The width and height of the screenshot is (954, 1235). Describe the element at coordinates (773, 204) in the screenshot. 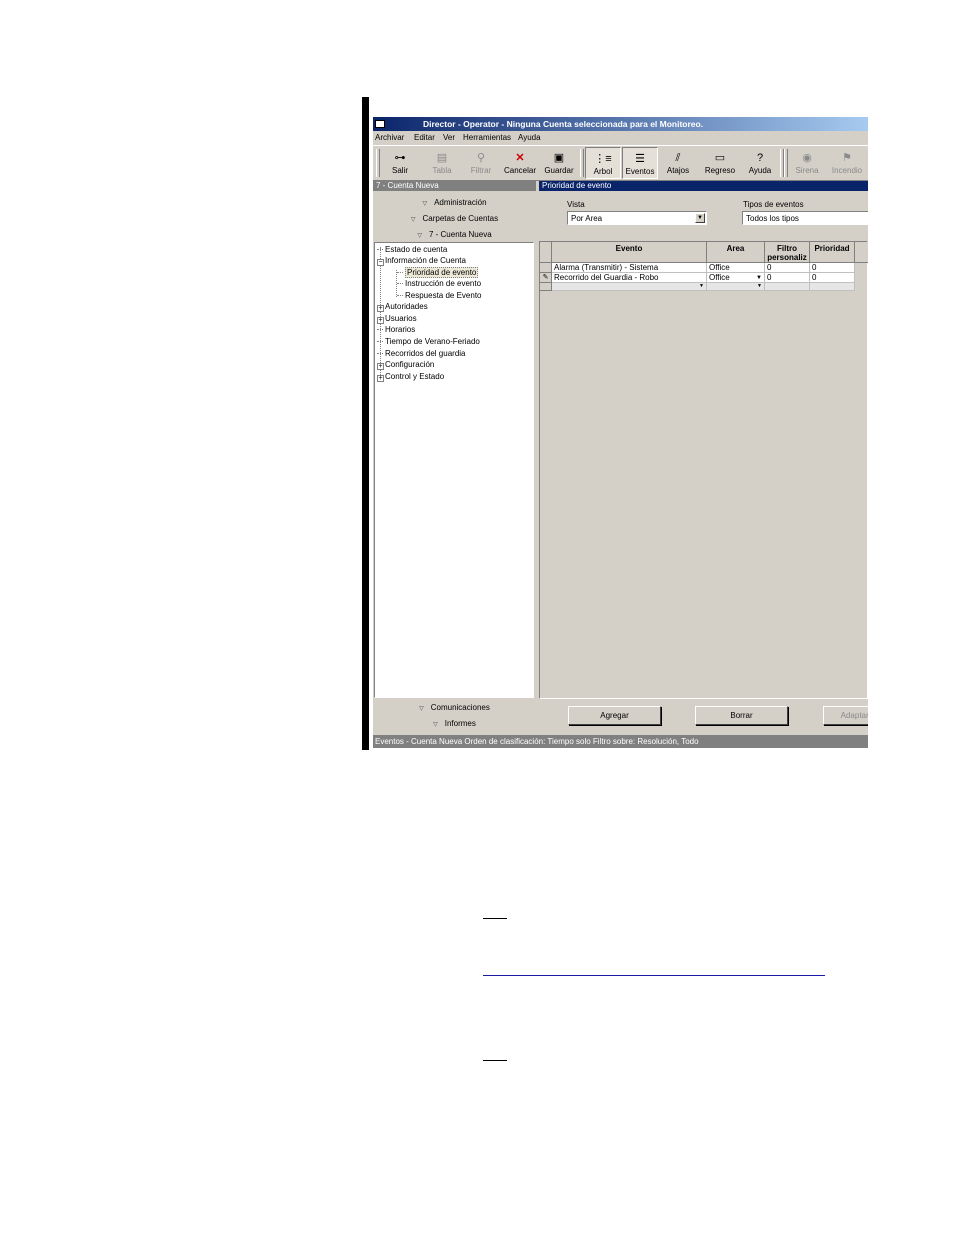

I see `event-types-label: Tipos de eventos` at that location.